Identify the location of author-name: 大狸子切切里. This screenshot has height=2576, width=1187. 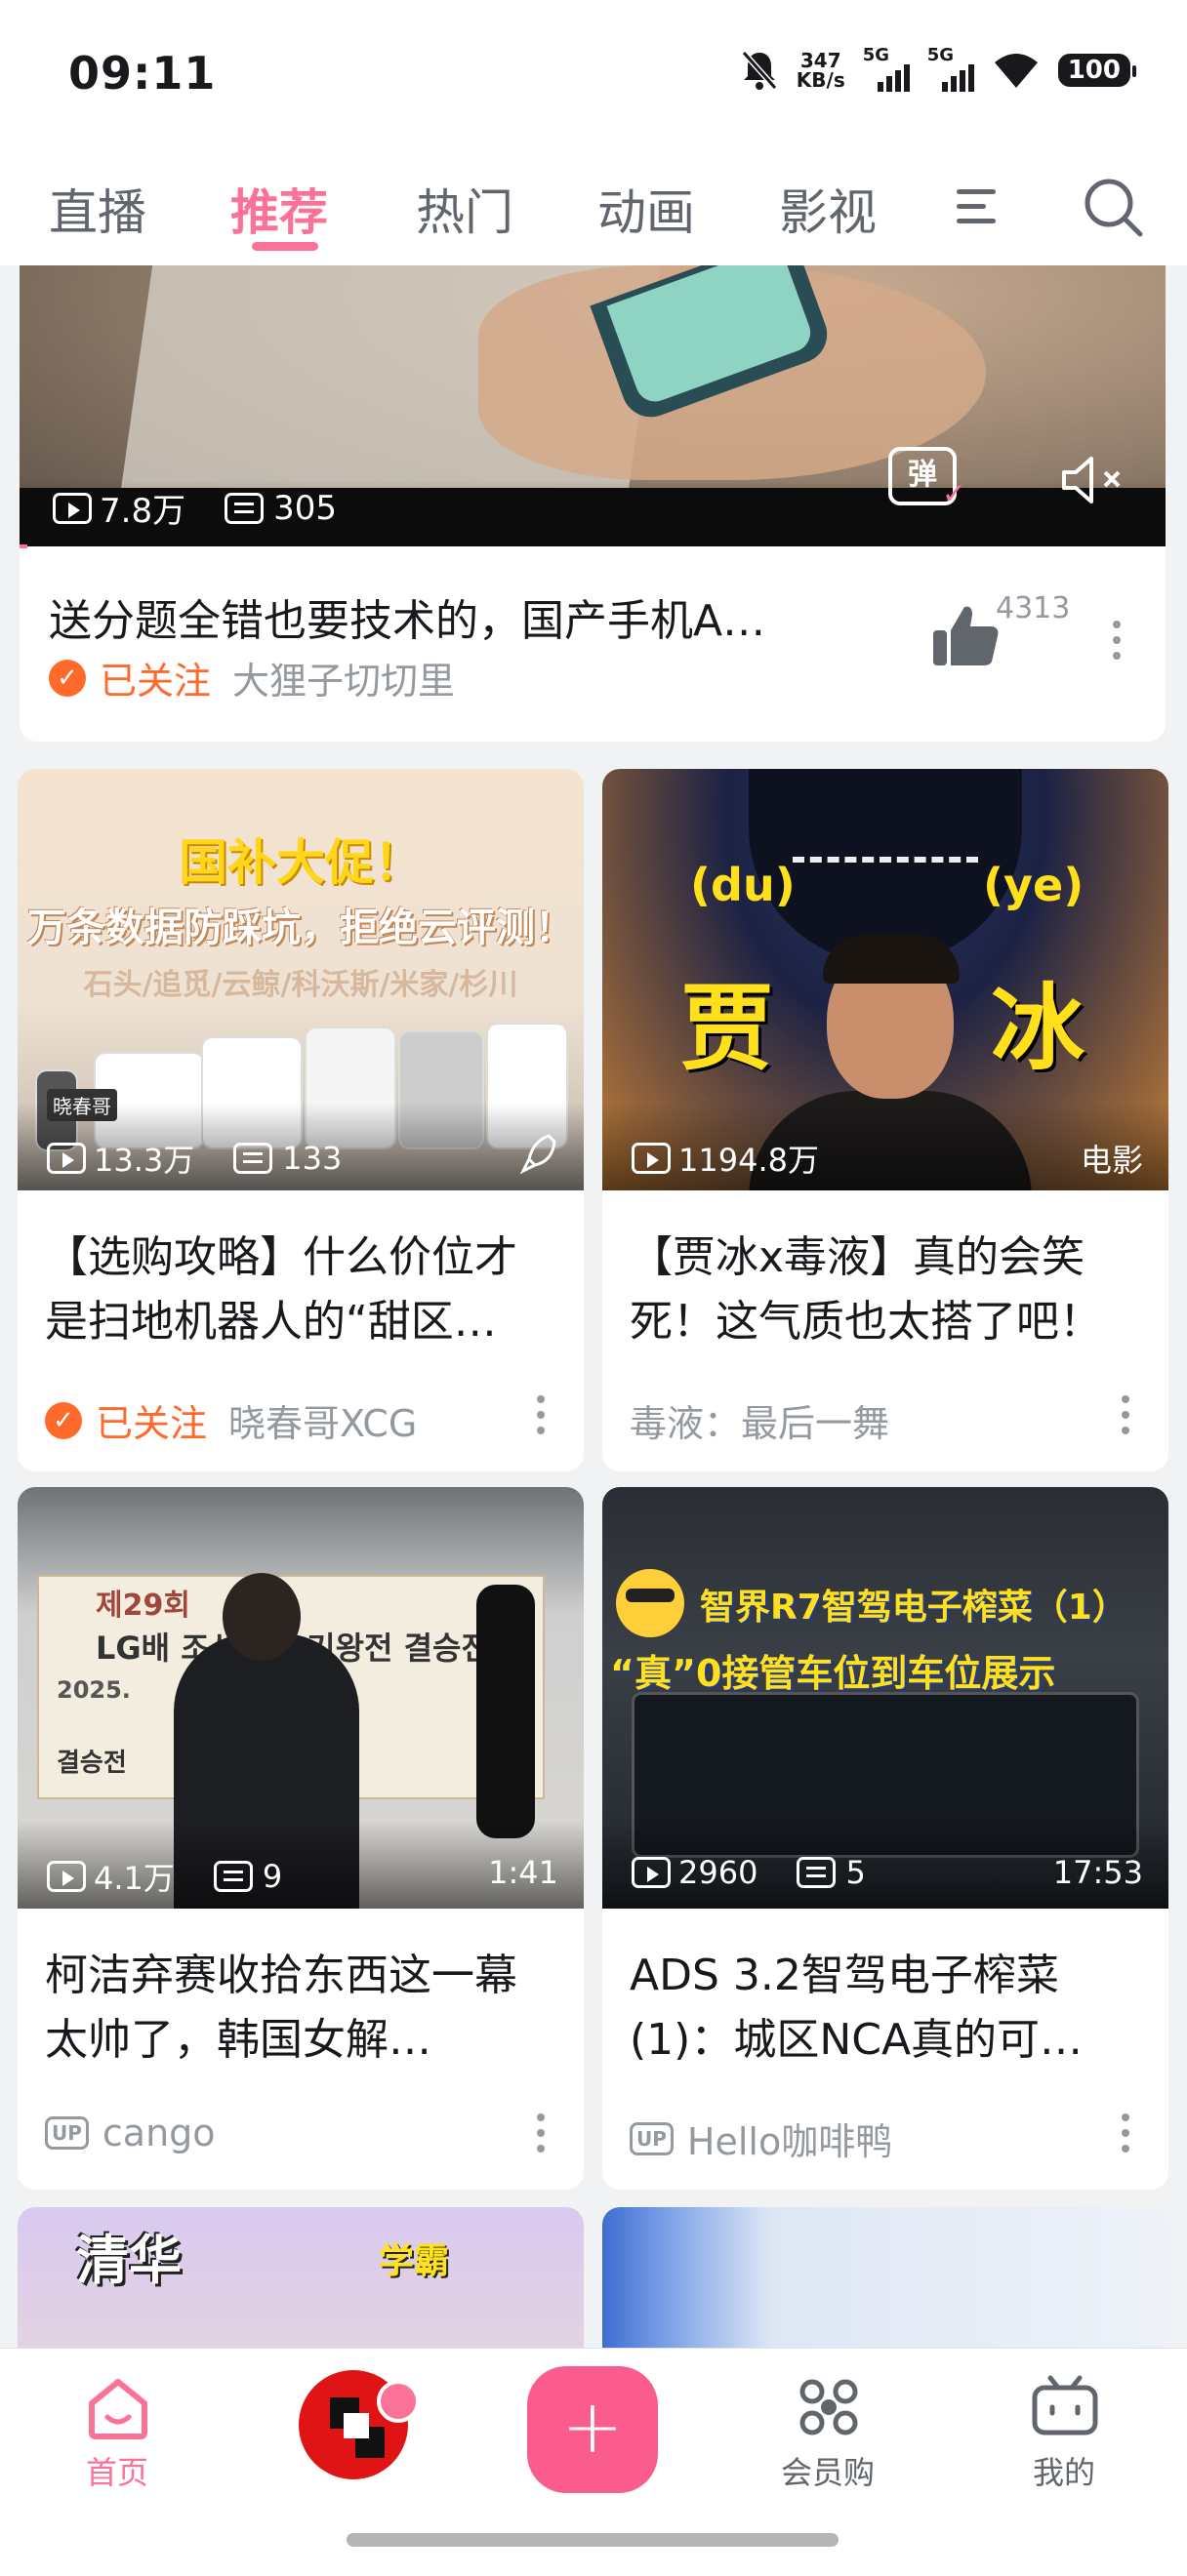
(344, 681).